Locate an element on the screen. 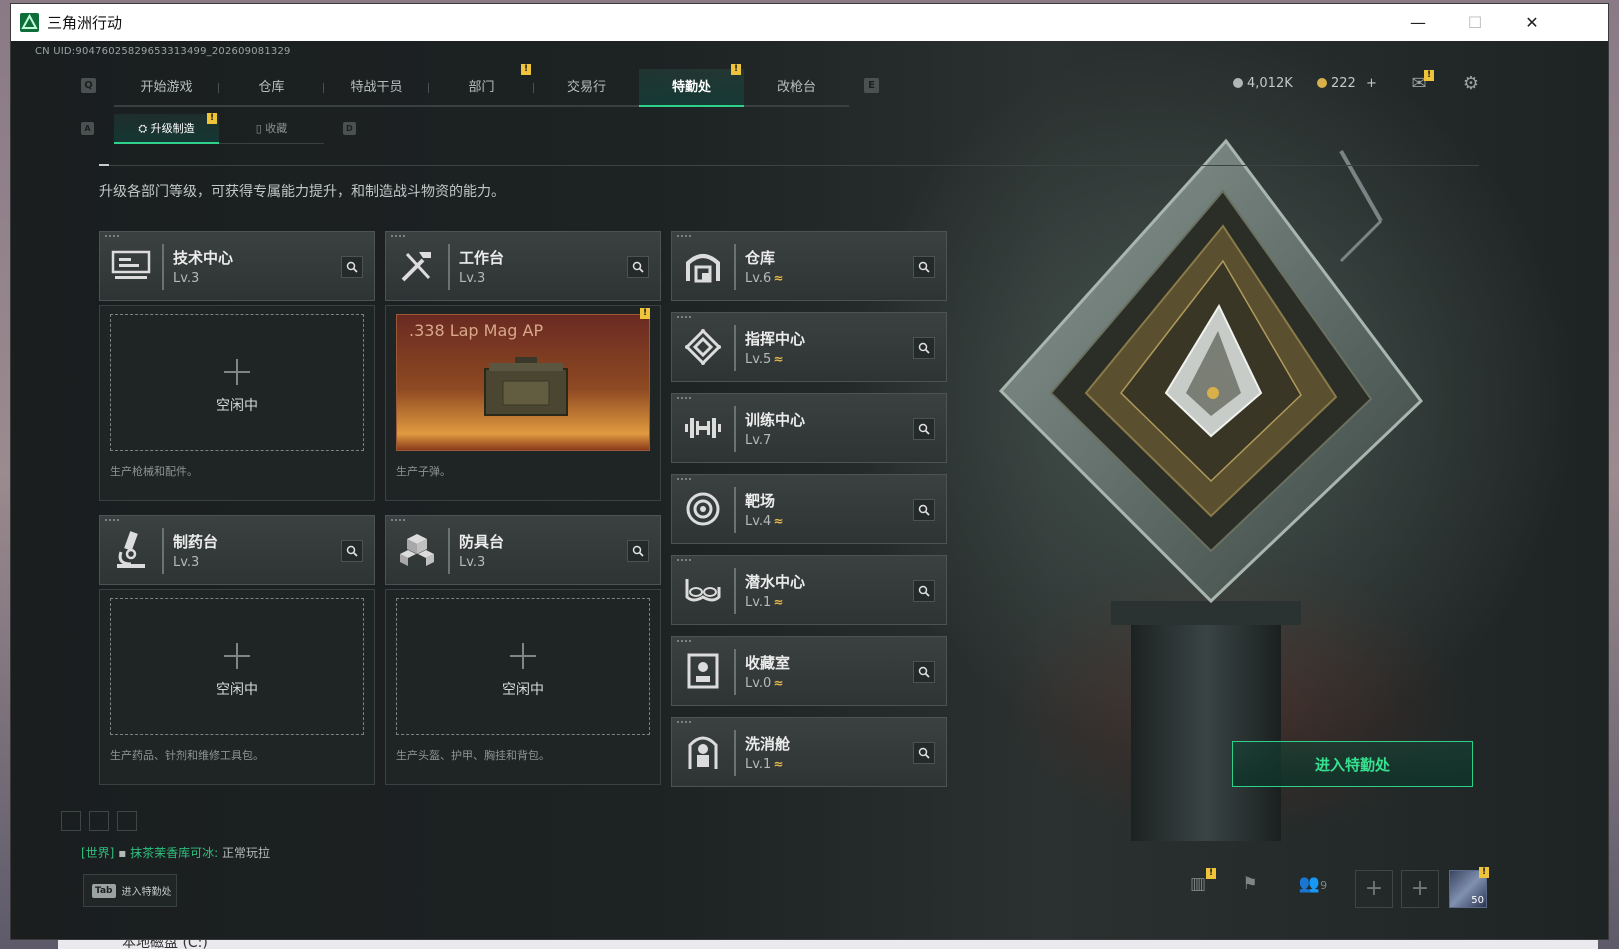  tab-departments: 部门 is located at coordinates (481, 88).